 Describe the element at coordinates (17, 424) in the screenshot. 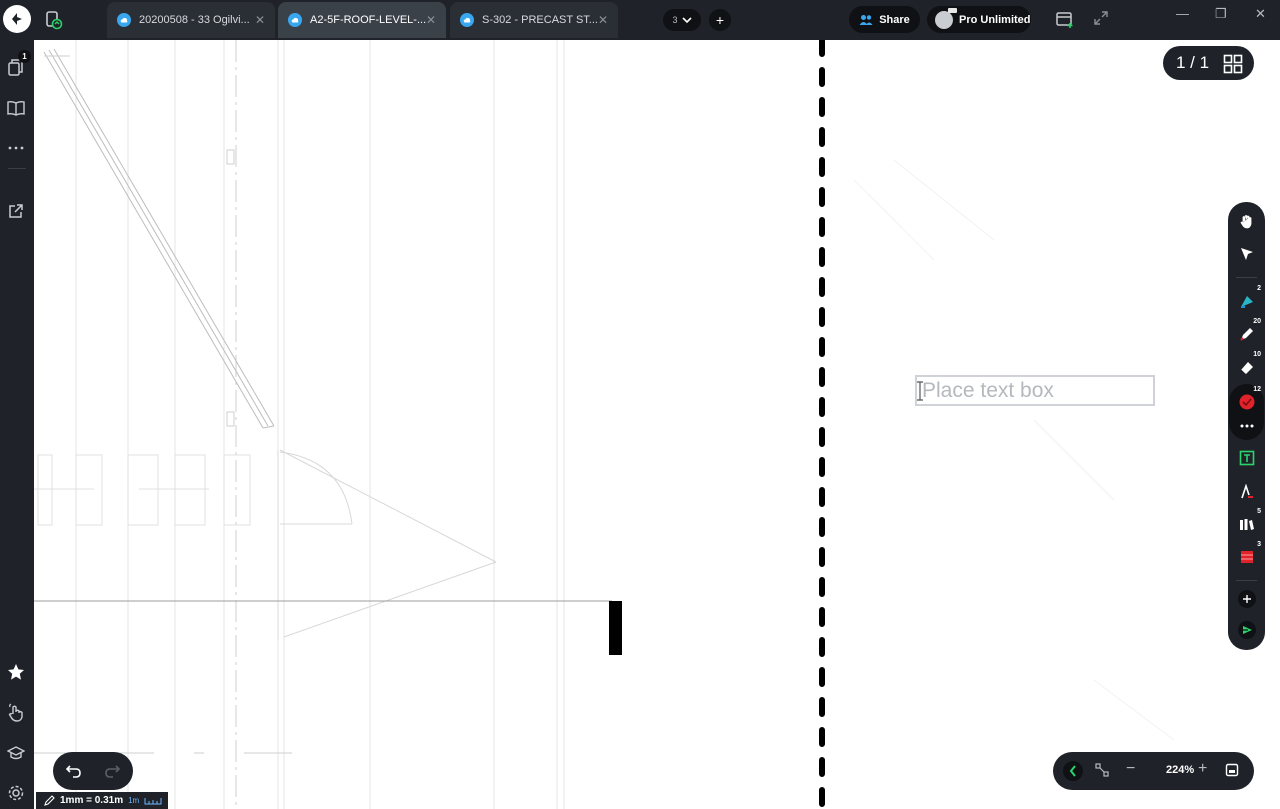

I see `left-sidebar: 1` at that location.